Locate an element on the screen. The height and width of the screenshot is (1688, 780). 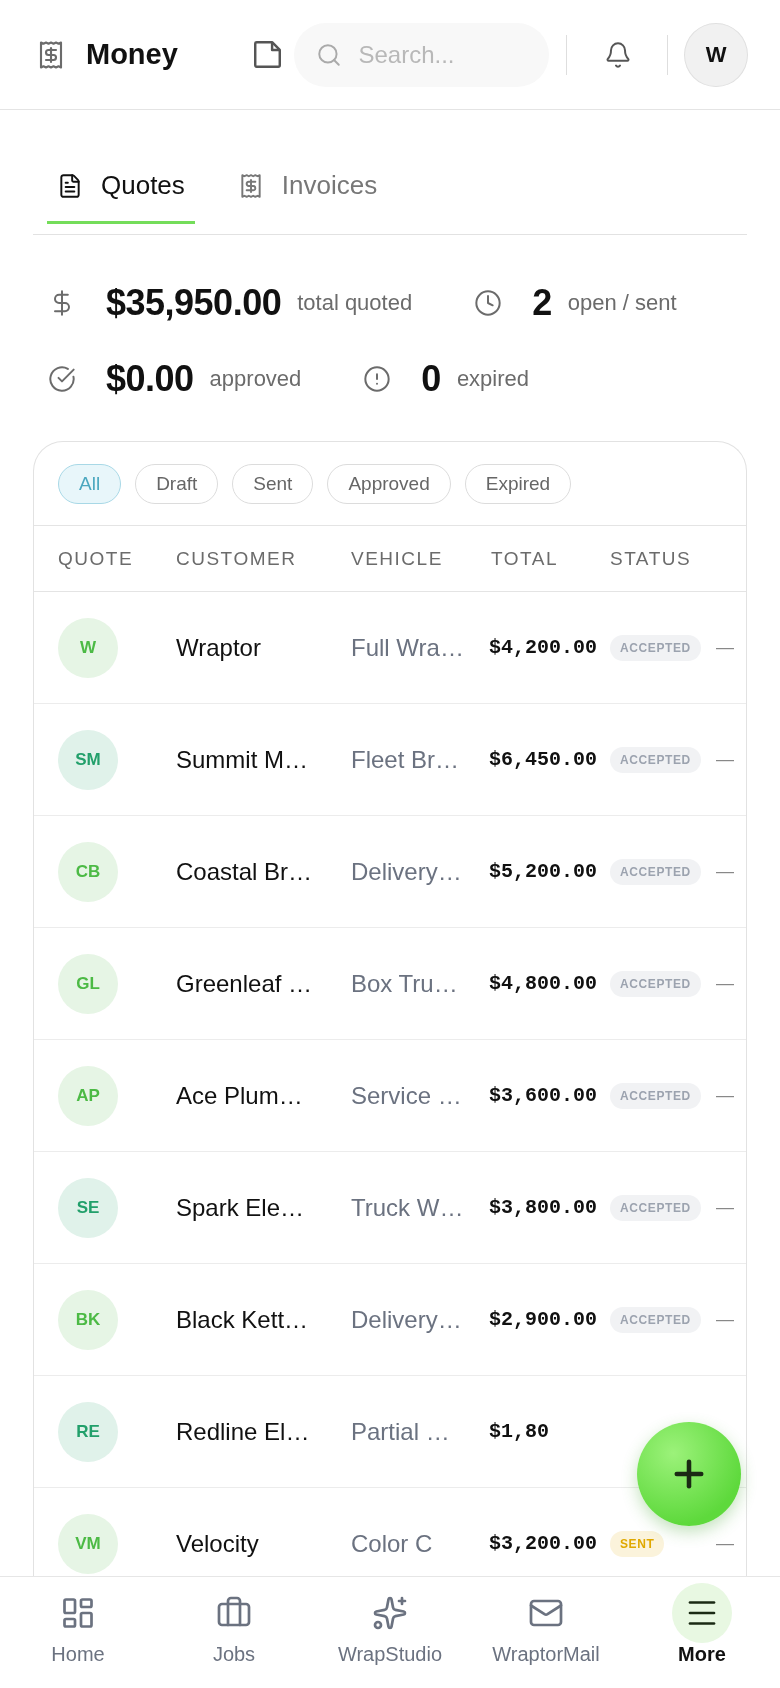
add-button is located at coordinates (689, 1474).